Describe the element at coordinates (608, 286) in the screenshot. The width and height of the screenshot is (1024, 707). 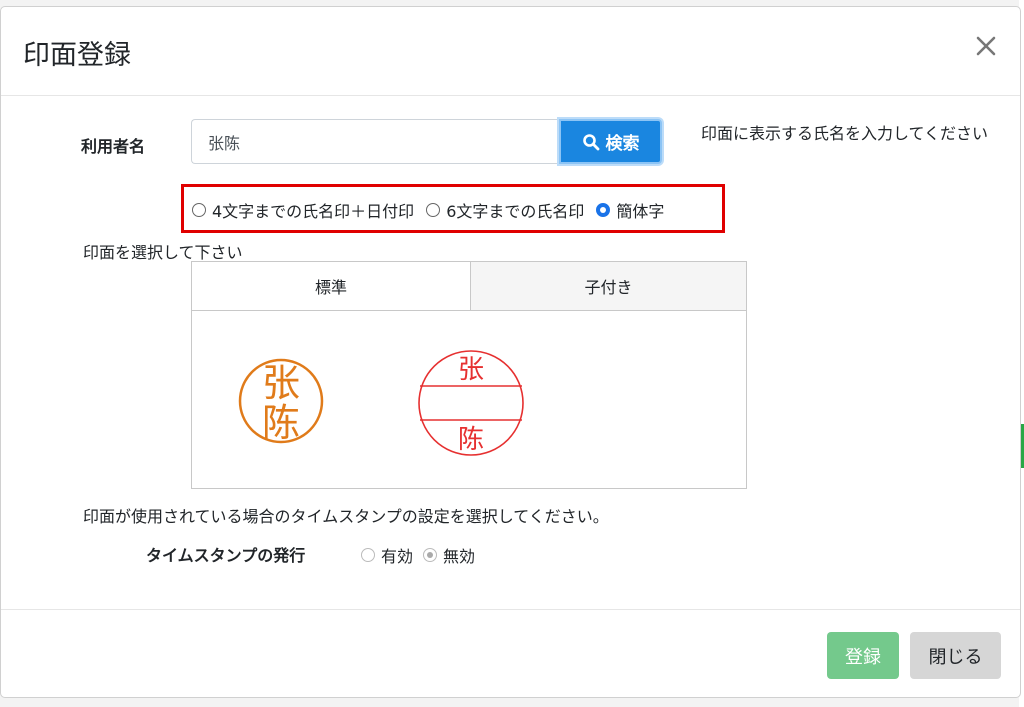
I see `tab-with-child: 子付き` at that location.